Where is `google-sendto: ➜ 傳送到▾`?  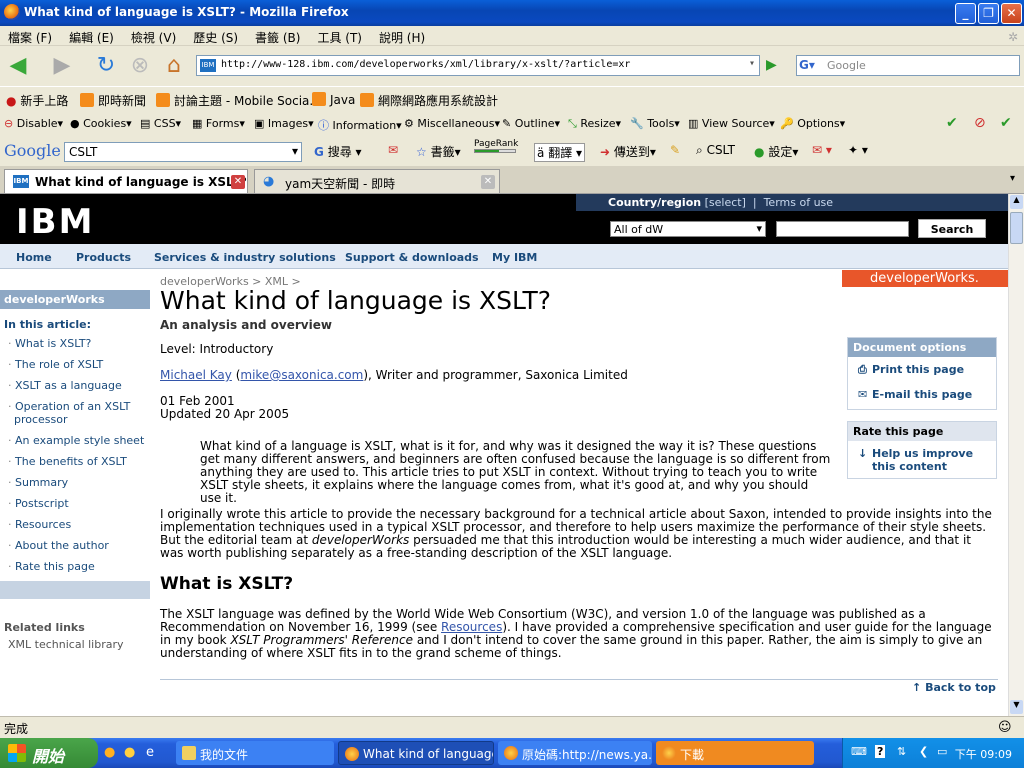 google-sendto: ➜ 傳送到▾ is located at coordinates (628, 151).